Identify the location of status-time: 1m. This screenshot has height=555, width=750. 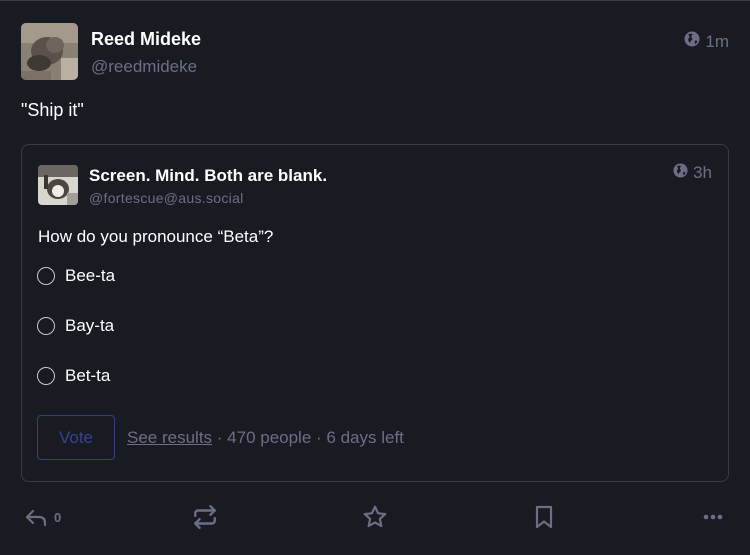
(717, 41).